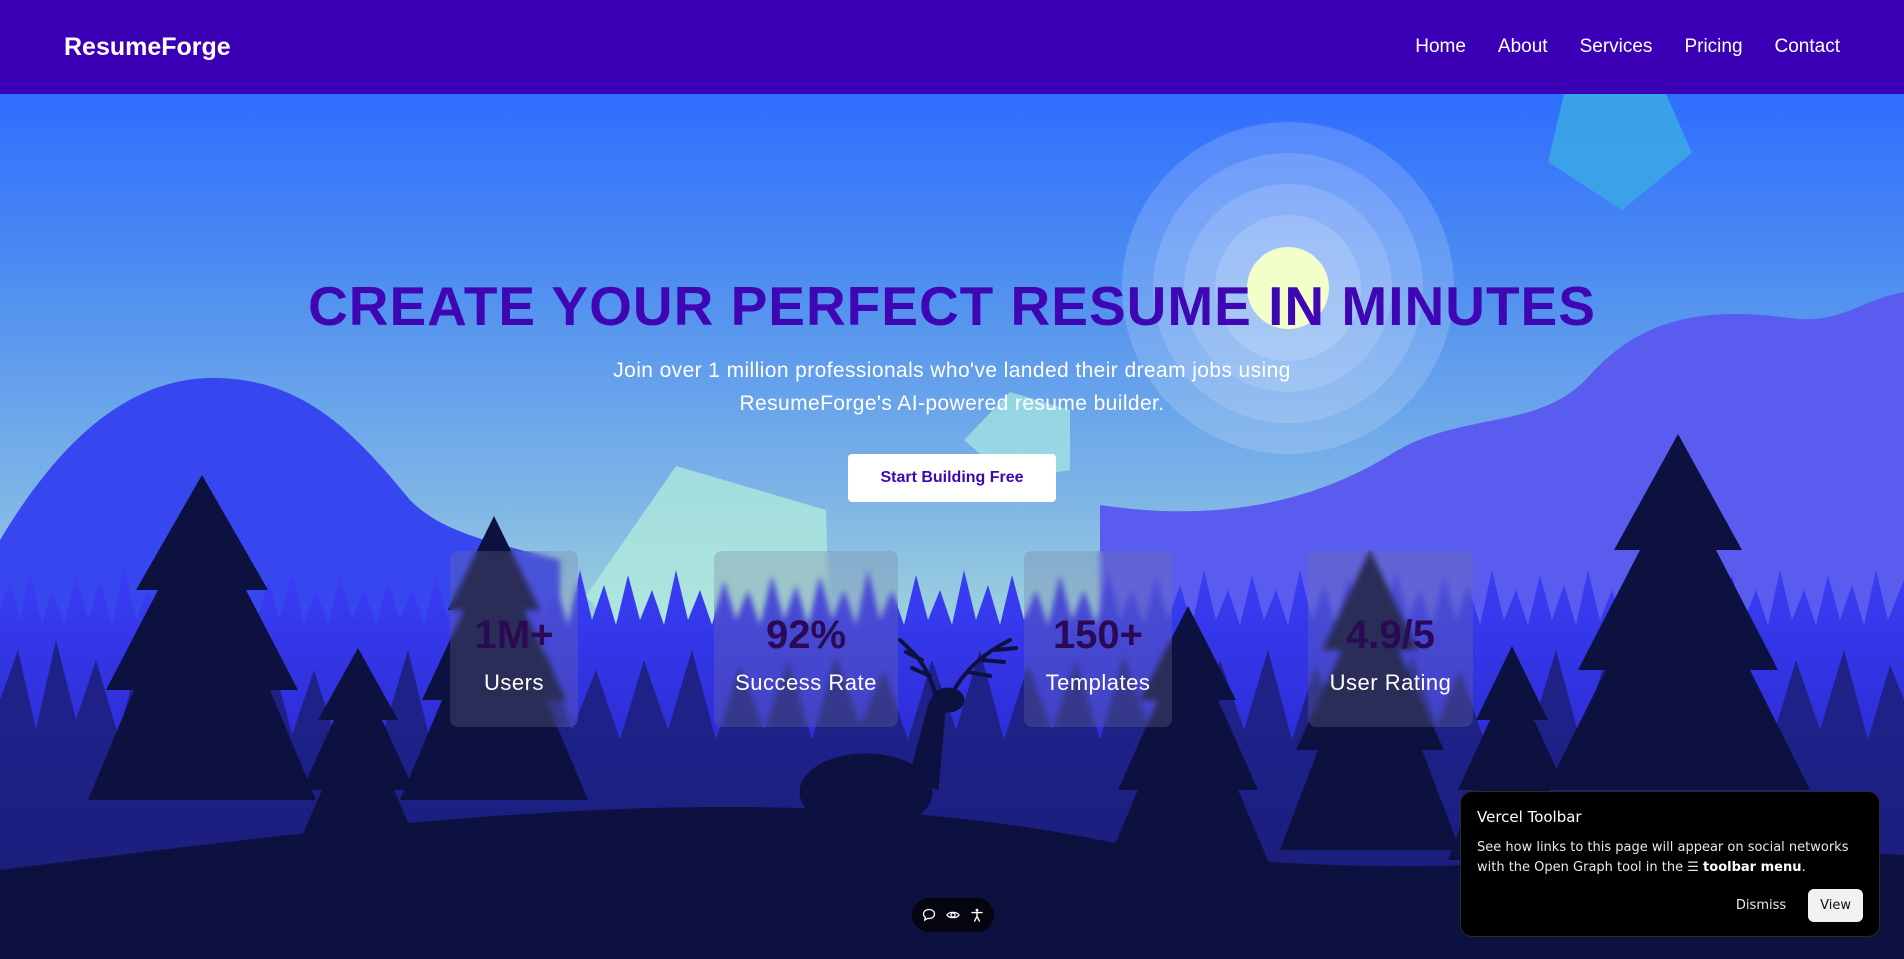 The image size is (1904, 959). What do you see at coordinates (977, 915) in the screenshot?
I see `accessibility-icon` at bounding box center [977, 915].